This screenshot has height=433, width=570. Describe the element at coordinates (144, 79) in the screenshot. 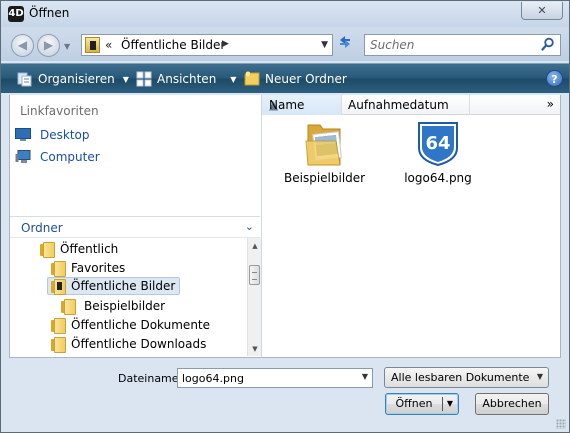

I see `views-icon` at that location.